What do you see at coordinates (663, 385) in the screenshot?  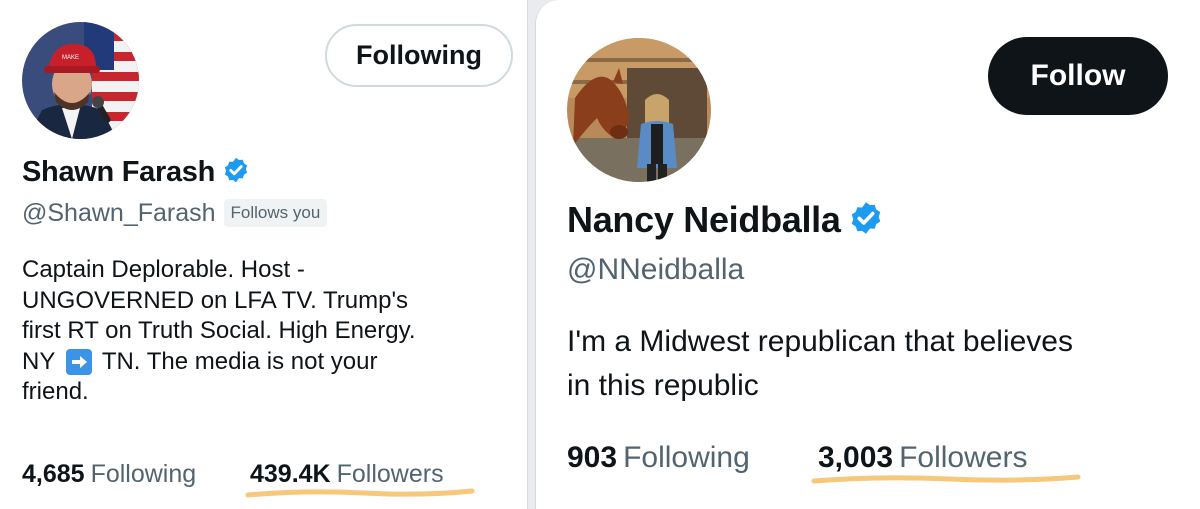 I see `bio-line: in this republic` at bounding box center [663, 385].